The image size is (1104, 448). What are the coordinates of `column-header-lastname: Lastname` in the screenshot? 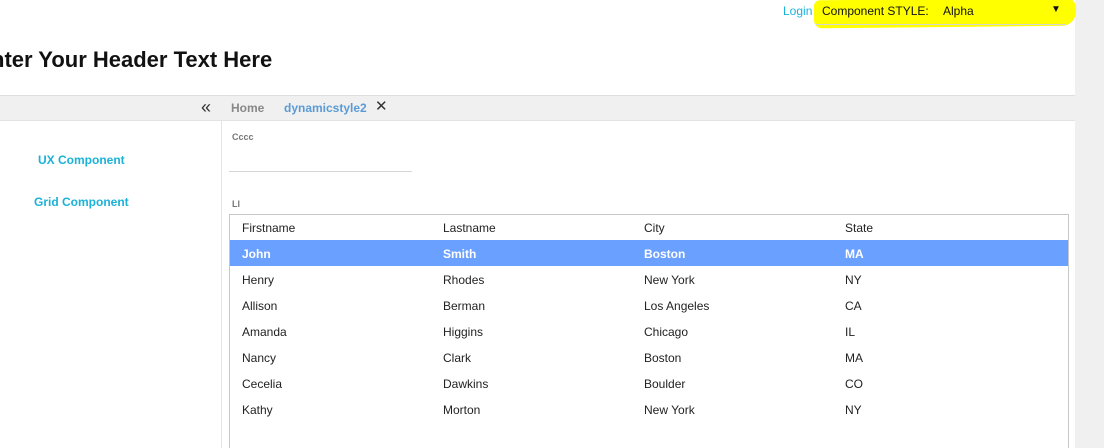 It's located at (469, 228).